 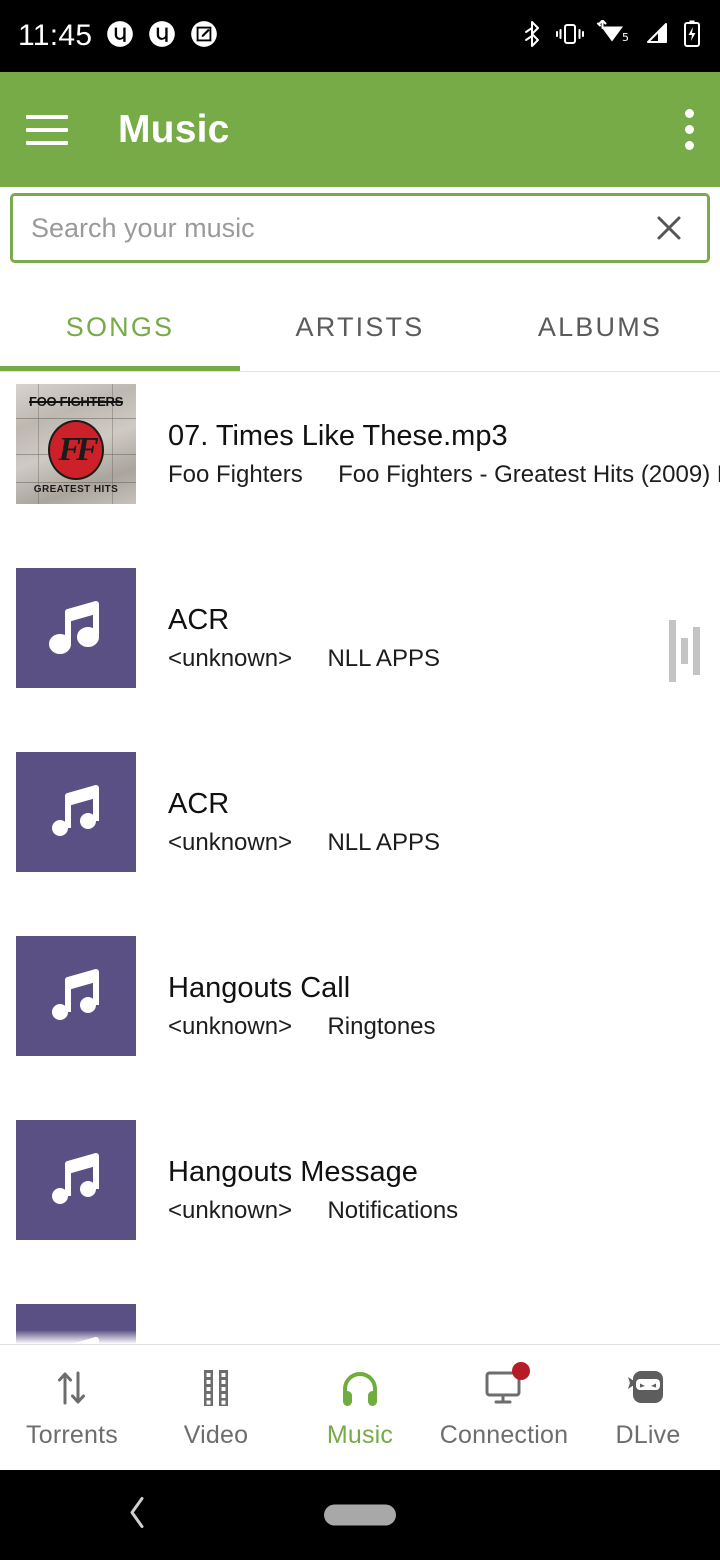 I want to click on nav-label-dlive: DLive, so click(x=648, y=1435).